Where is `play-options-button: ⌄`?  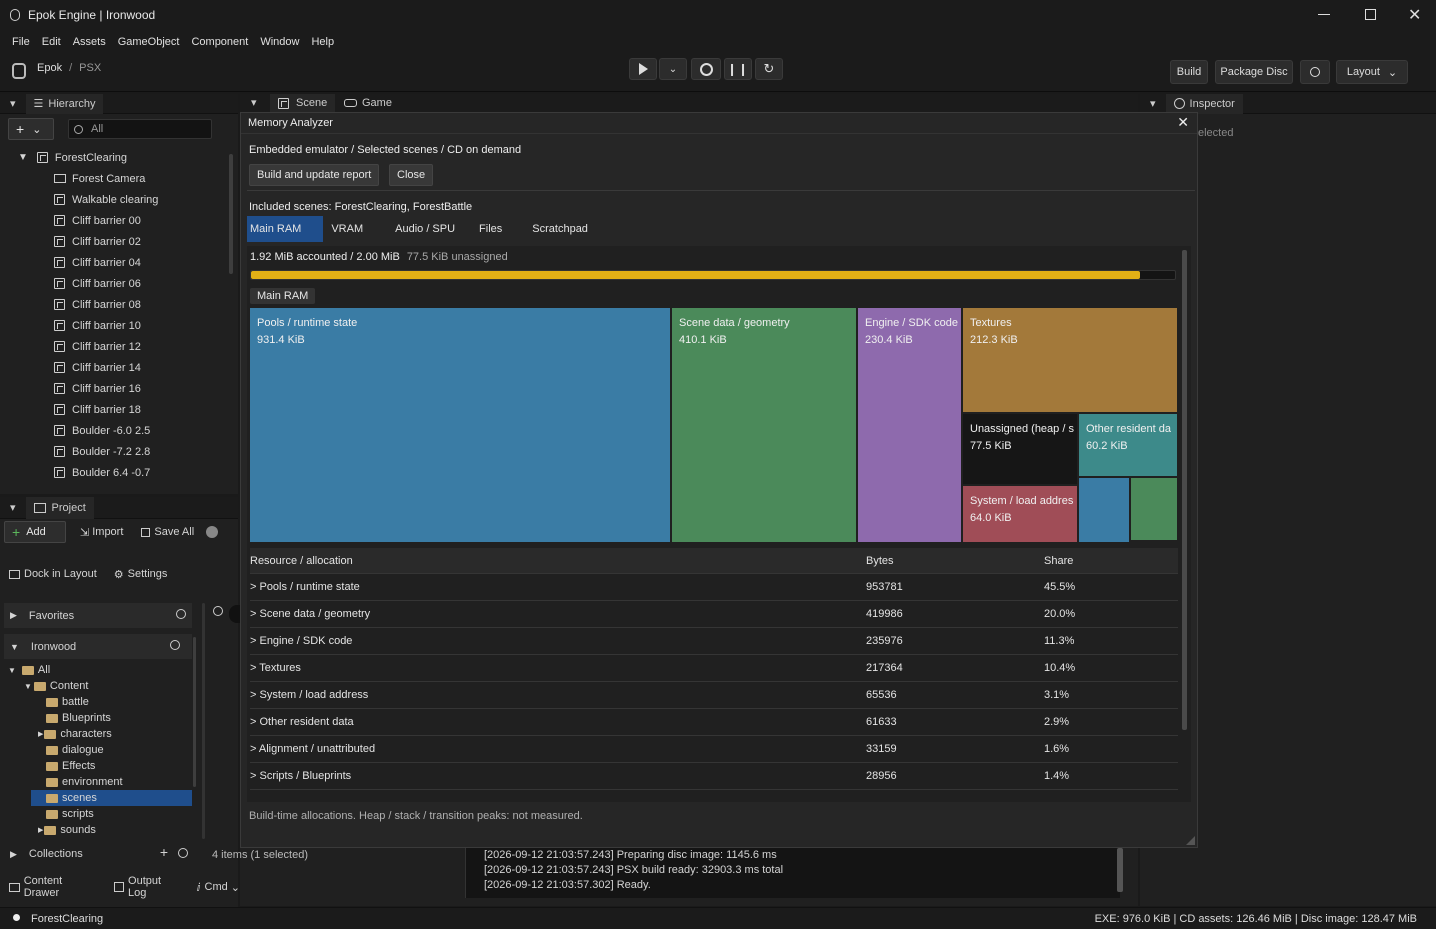
play-options-button: ⌄ is located at coordinates (673, 69).